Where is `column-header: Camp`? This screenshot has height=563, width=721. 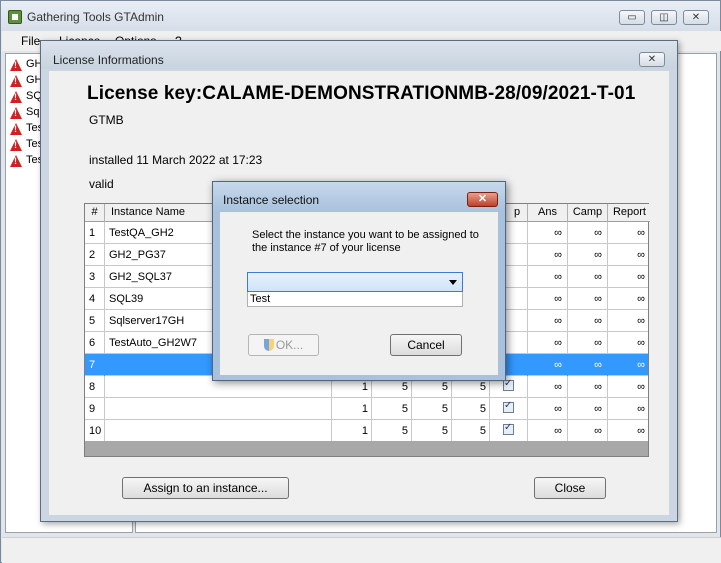
column-header: Camp is located at coordinates (588, 213).